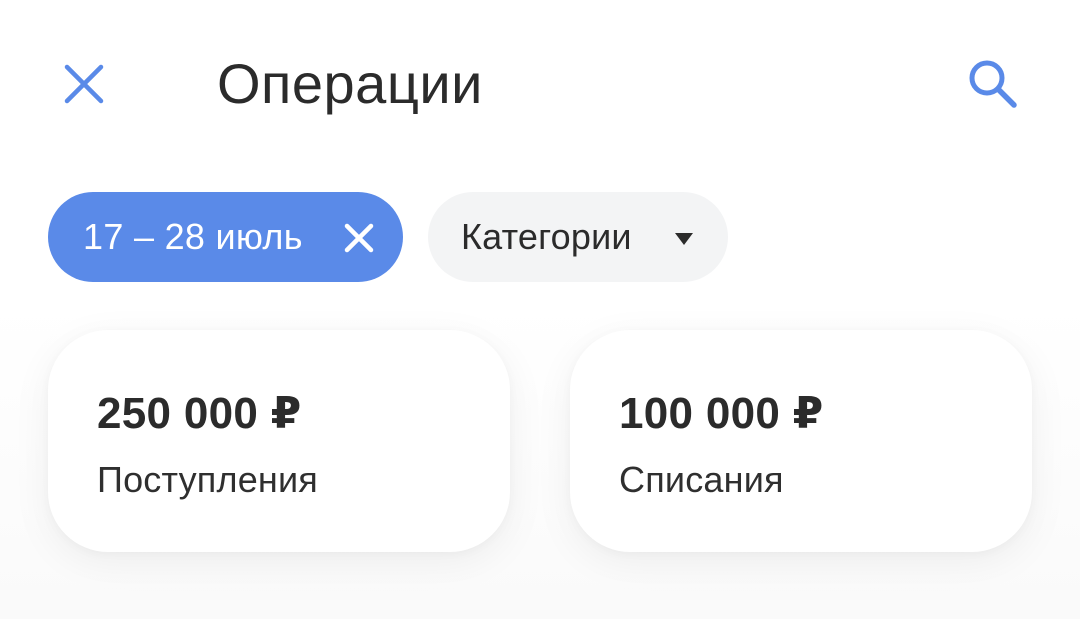 The image size is (1080, 619). Describe the element at coordinates (193, 236) in the screenshot. I see `date-range-label: 17 – 28 июль` at that location.